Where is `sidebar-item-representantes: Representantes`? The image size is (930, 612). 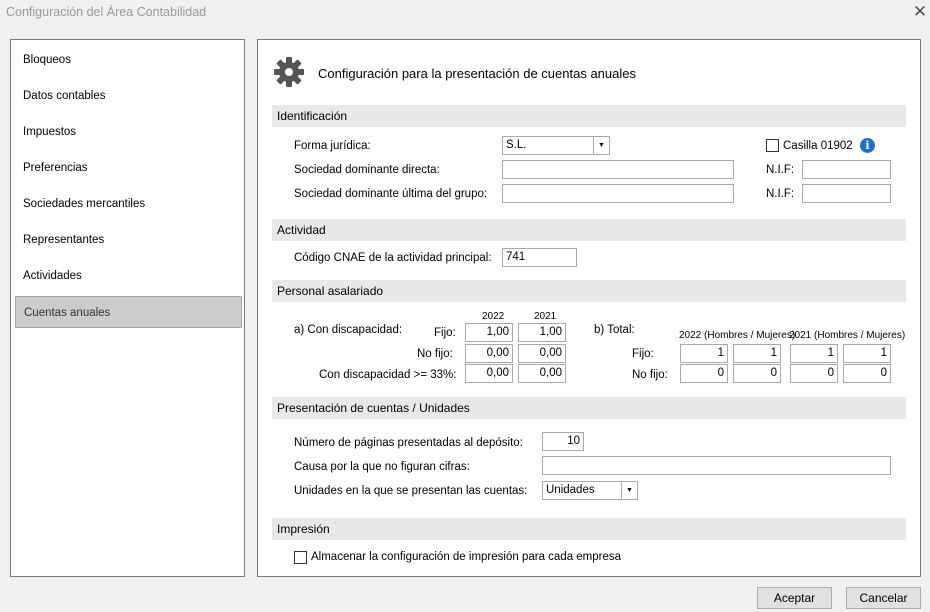
sidebar-item-representantes: Representantes is located at coordinates (128, 240).